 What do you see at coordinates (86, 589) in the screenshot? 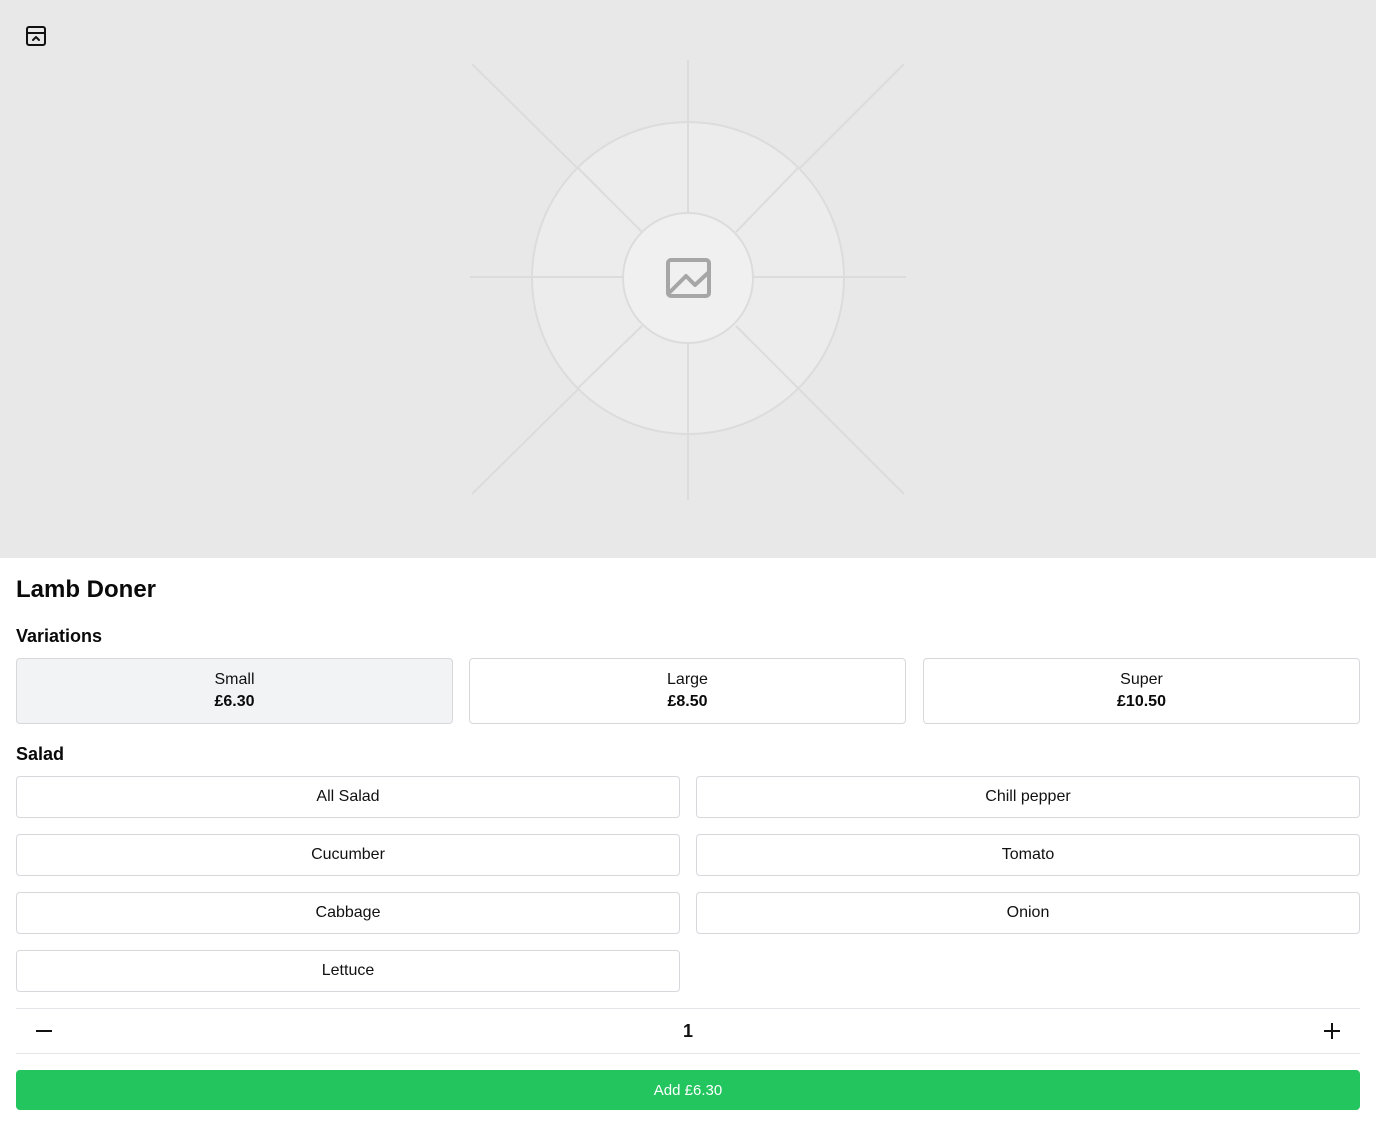
I see `product-title: Lamb Doner` at bounding box center [86, 589].